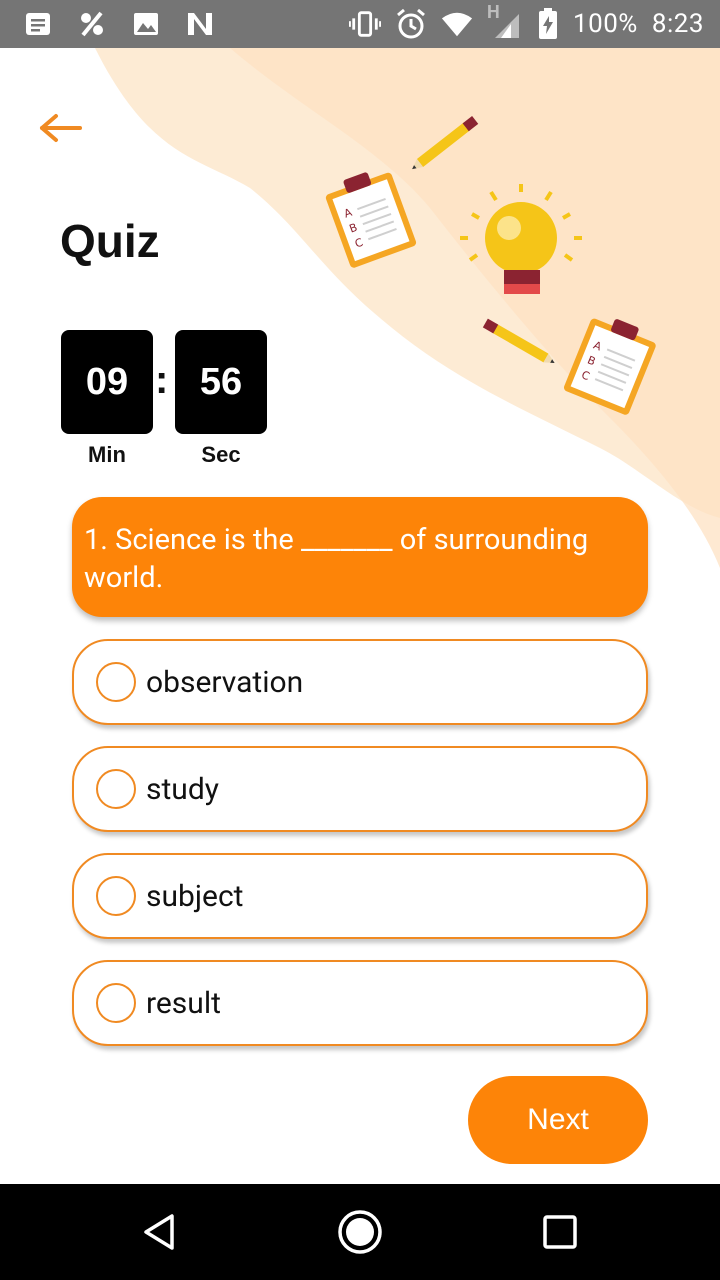 Image resolution: width=720 pixels, height=1280 pixels. I want to click on answer-option-label: subject, so click(195, 896).